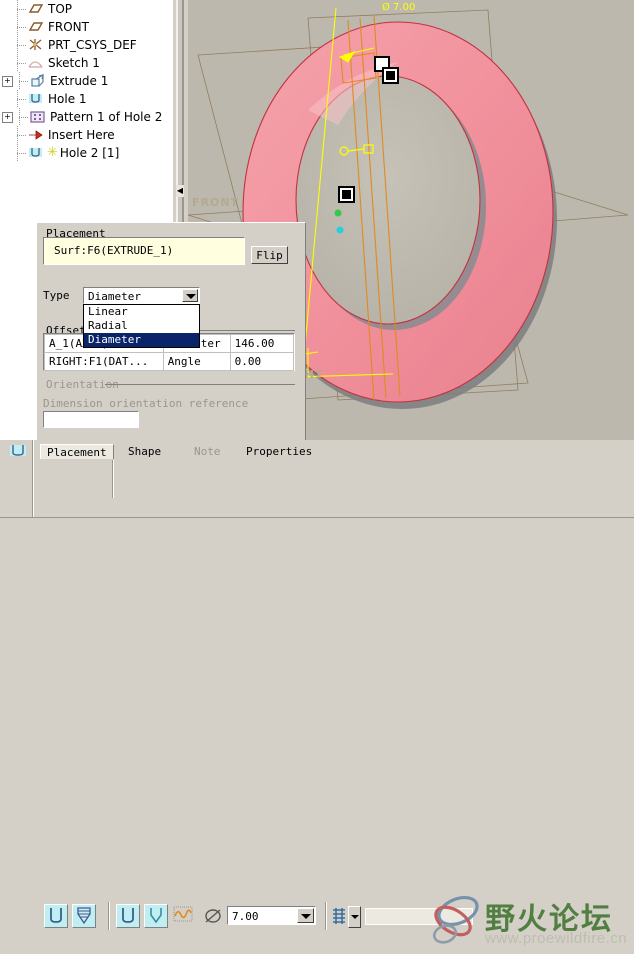 The width and height of the screenshot is (634, 954). I want to click on insert-here-icon, so click(36, 135).